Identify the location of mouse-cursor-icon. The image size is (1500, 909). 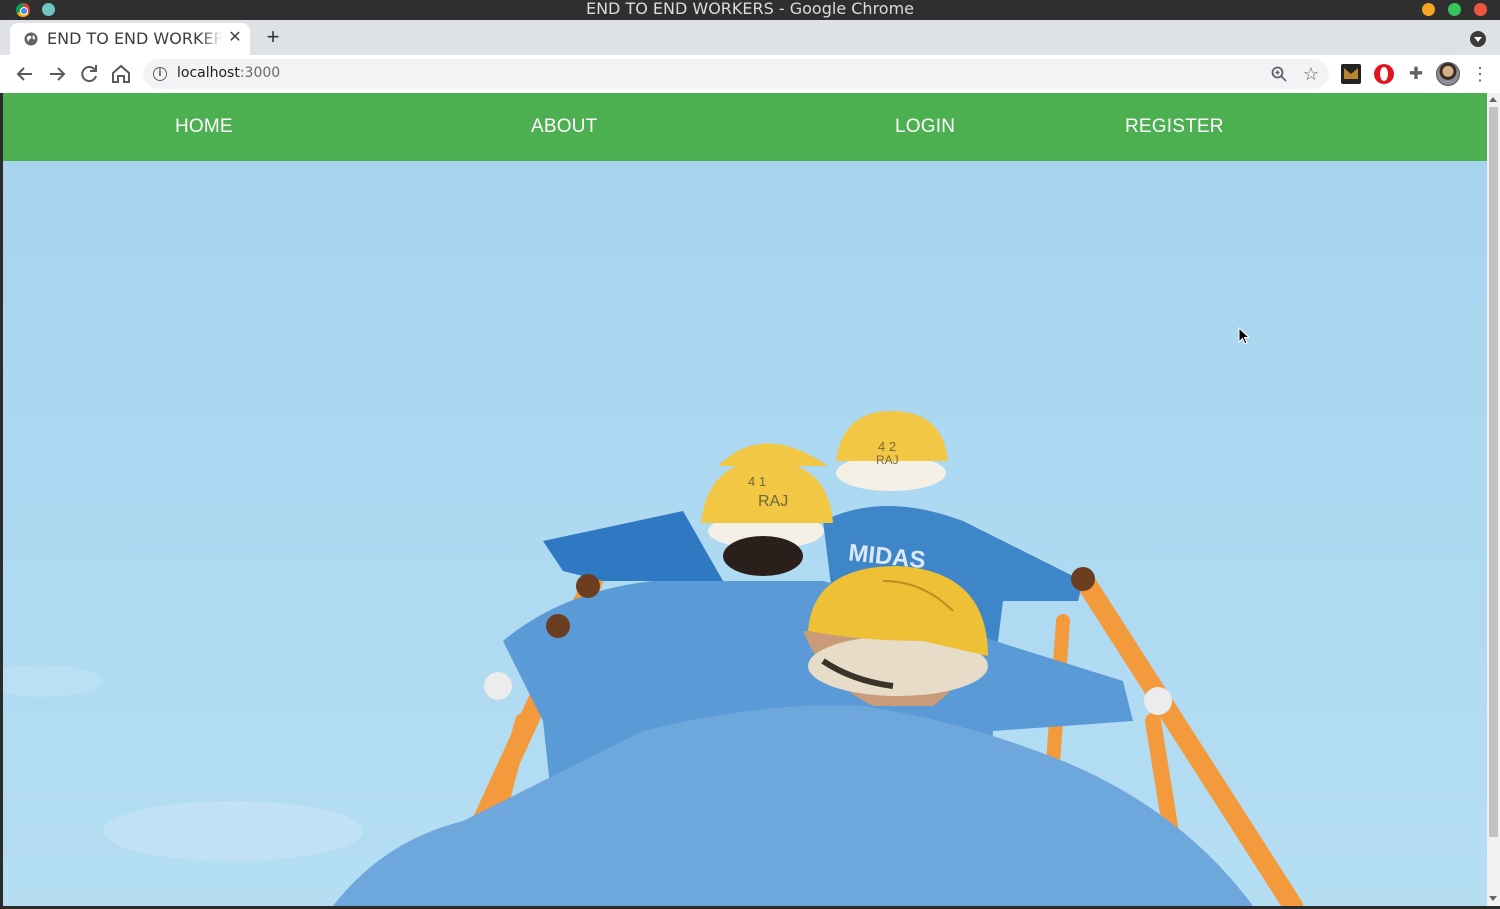
(1244, 336).